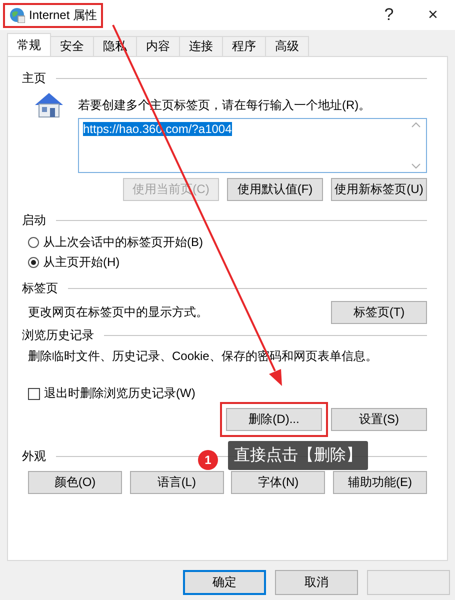 Image resolution: width=455 pixels, height=600 pixels. Describe the element at coordinates (275, 189) in the screenshot. I see `button: 使用默认值(F)` at that location.